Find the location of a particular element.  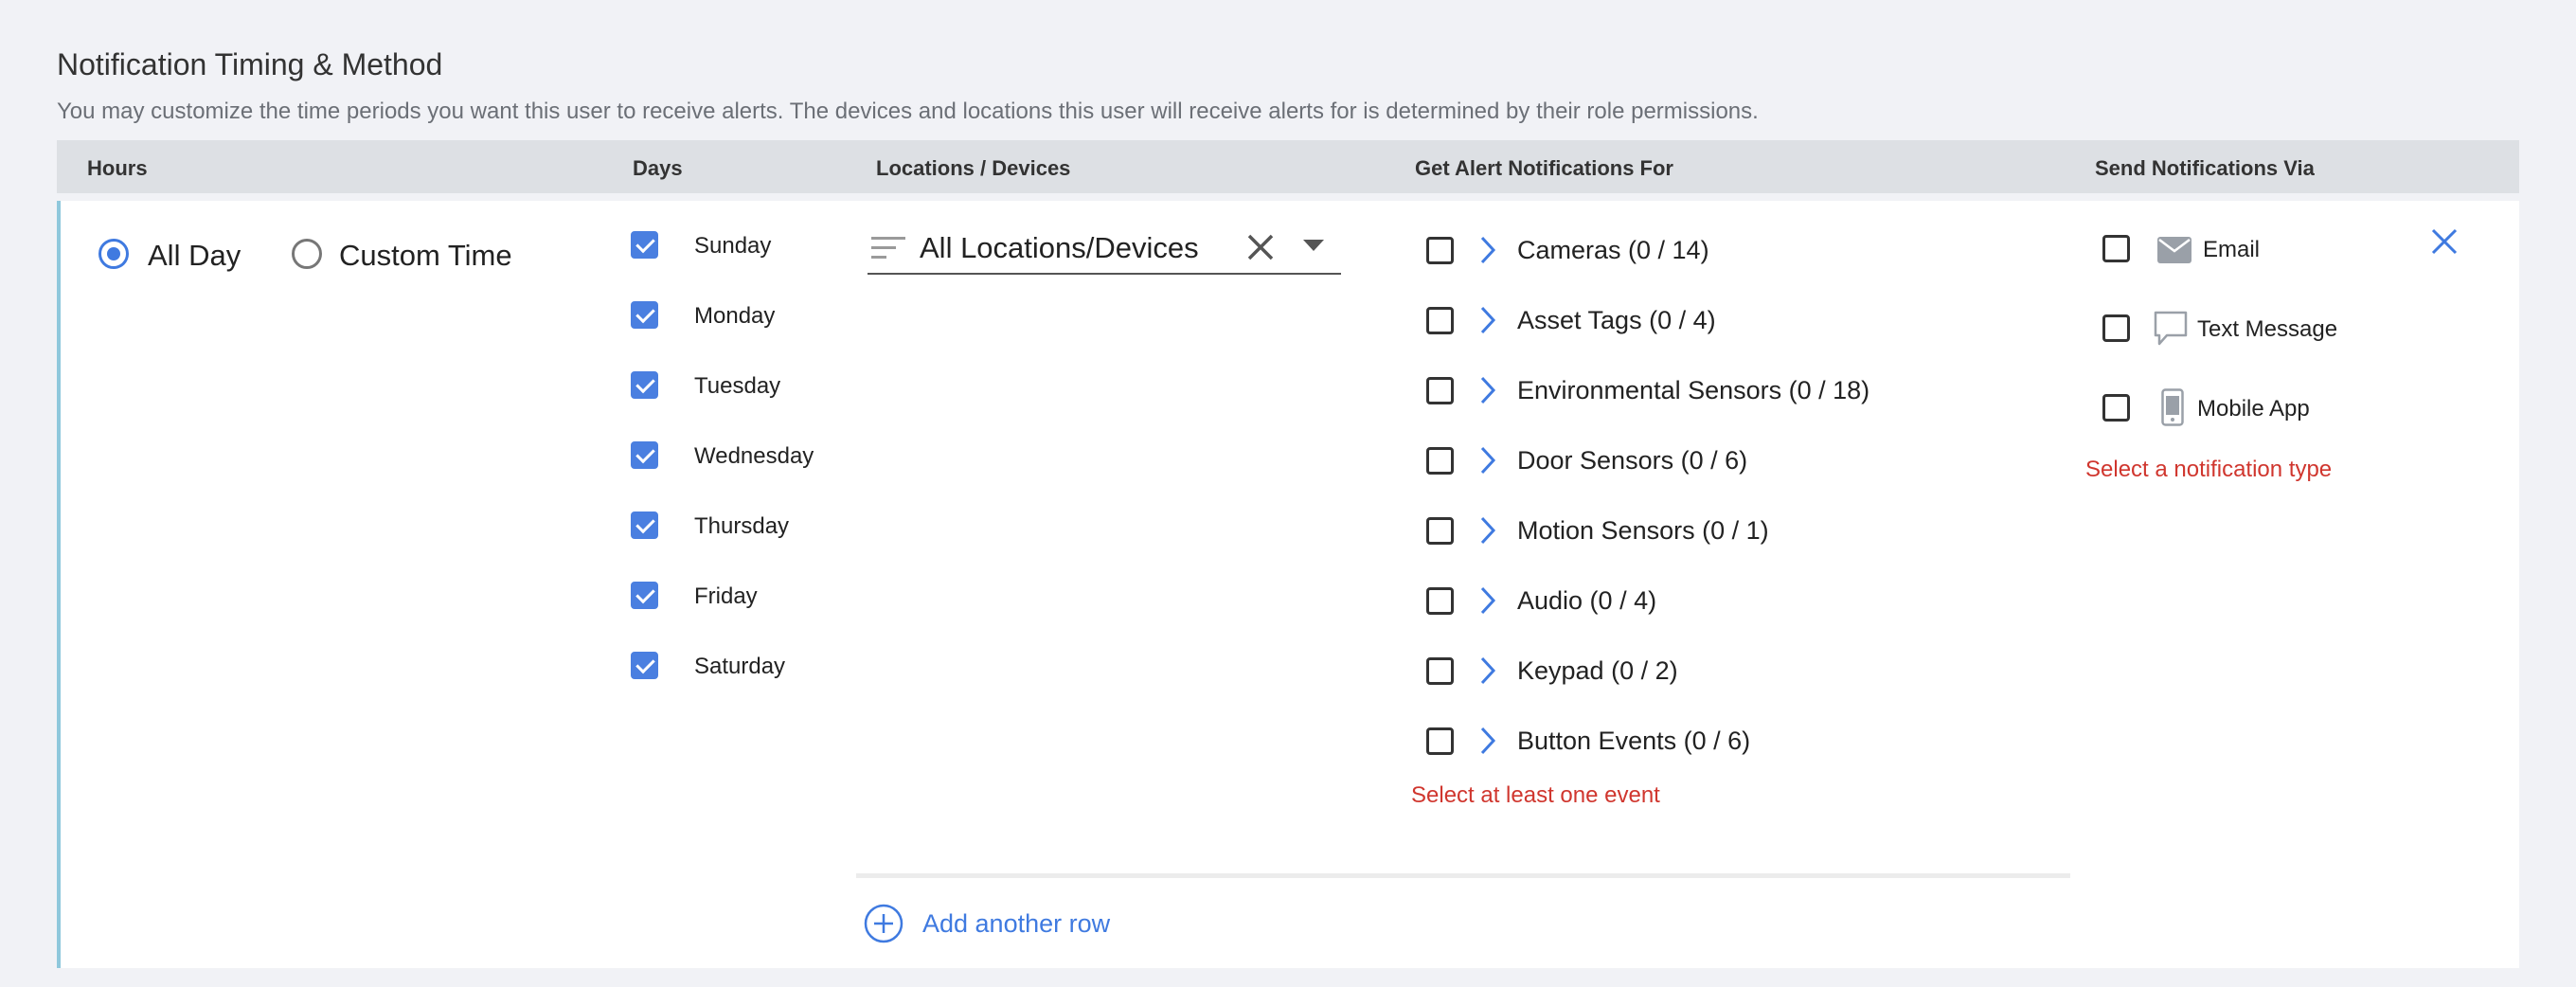

add-circle-icon is located at coordinates (883, 923).